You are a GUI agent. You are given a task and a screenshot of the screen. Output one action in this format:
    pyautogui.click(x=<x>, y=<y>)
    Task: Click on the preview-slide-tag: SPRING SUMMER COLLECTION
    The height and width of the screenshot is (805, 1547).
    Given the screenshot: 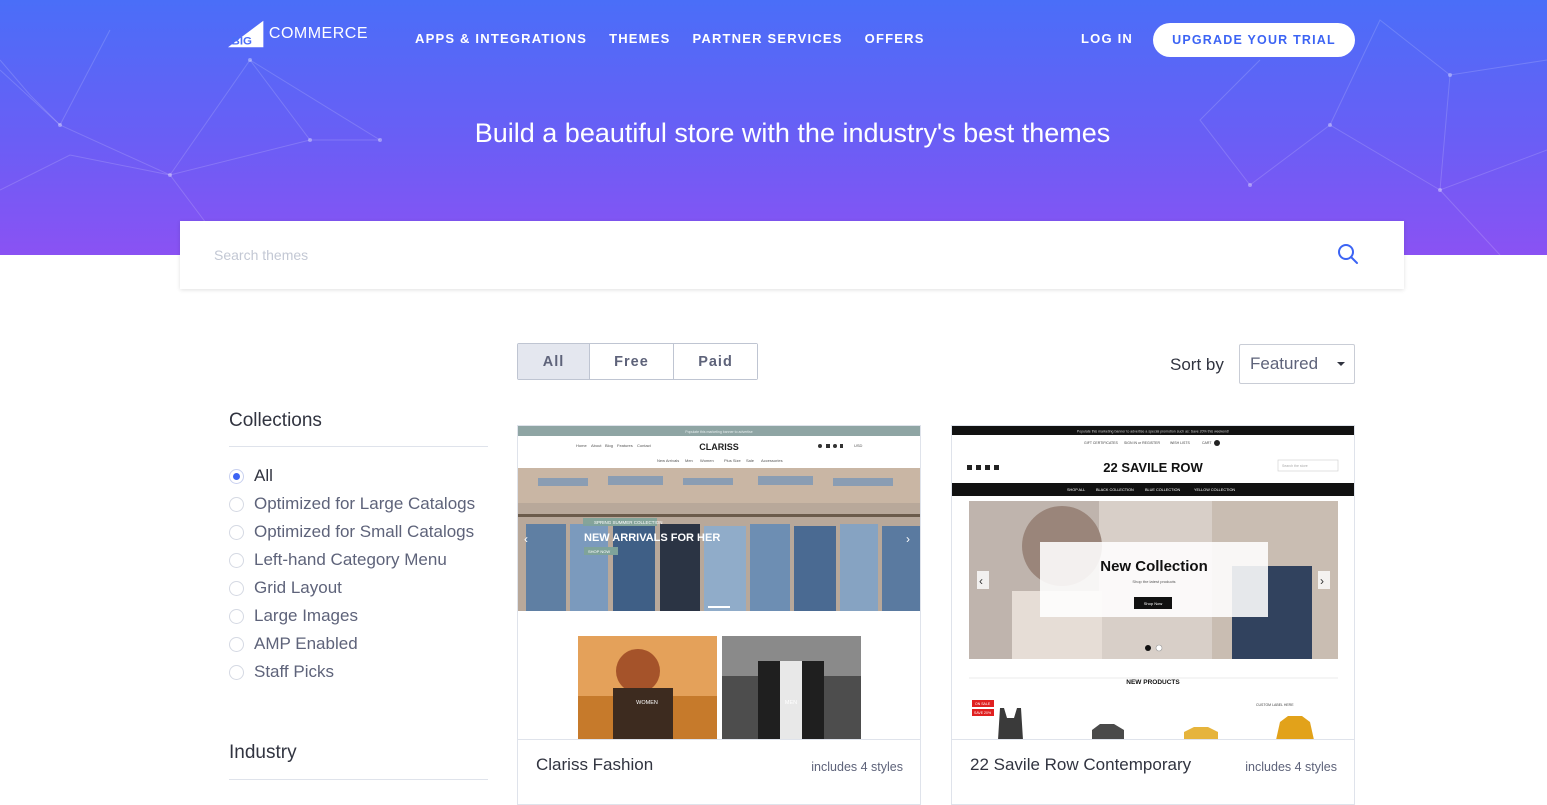 What is the action you would take?
    pyautogui.click(x=628, y=522)
    